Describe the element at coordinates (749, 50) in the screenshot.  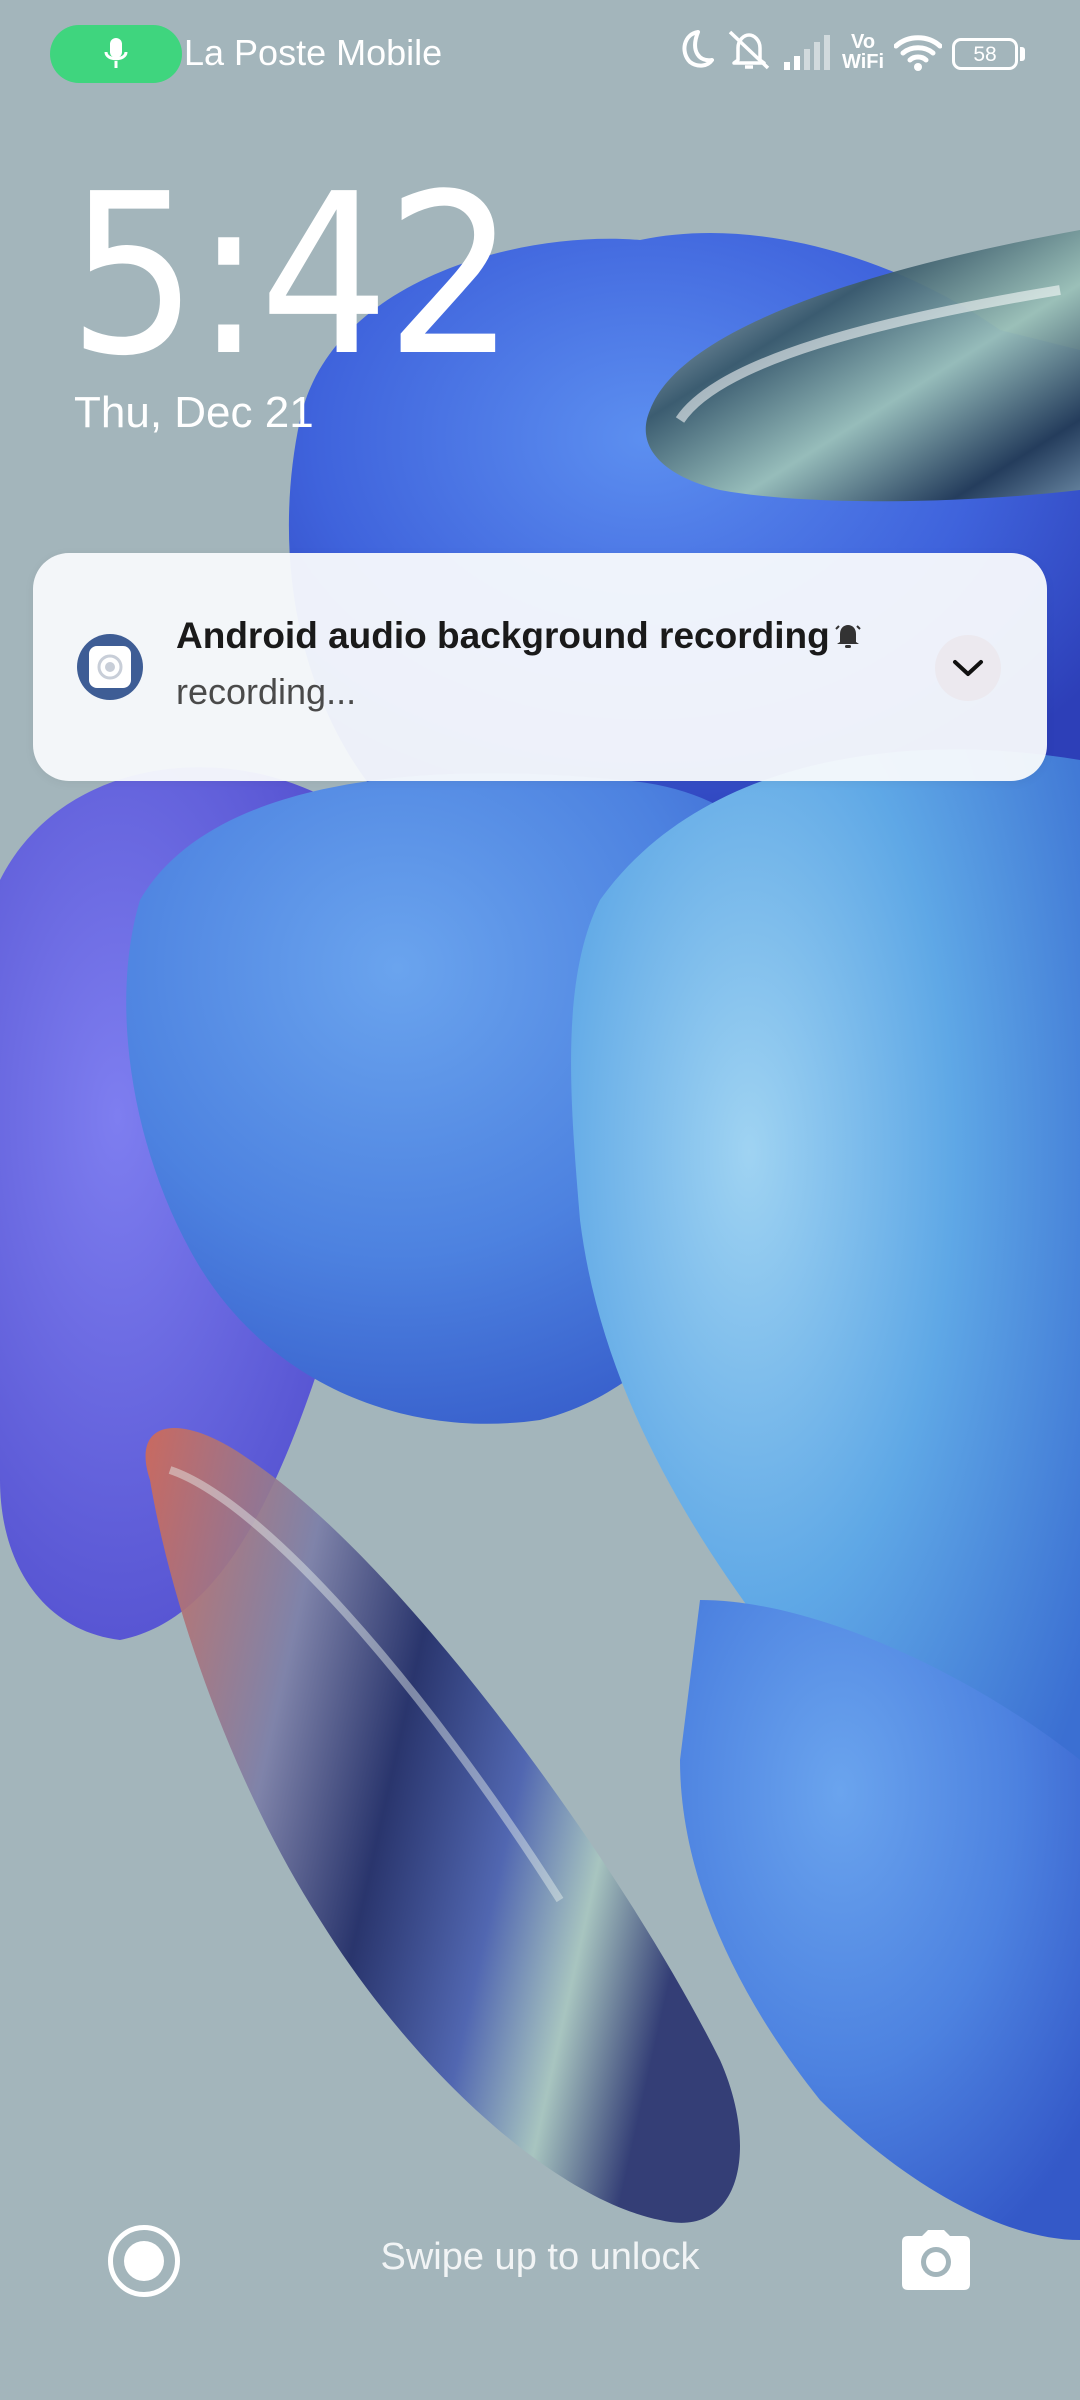
I see `bell-off-icon` at that location.